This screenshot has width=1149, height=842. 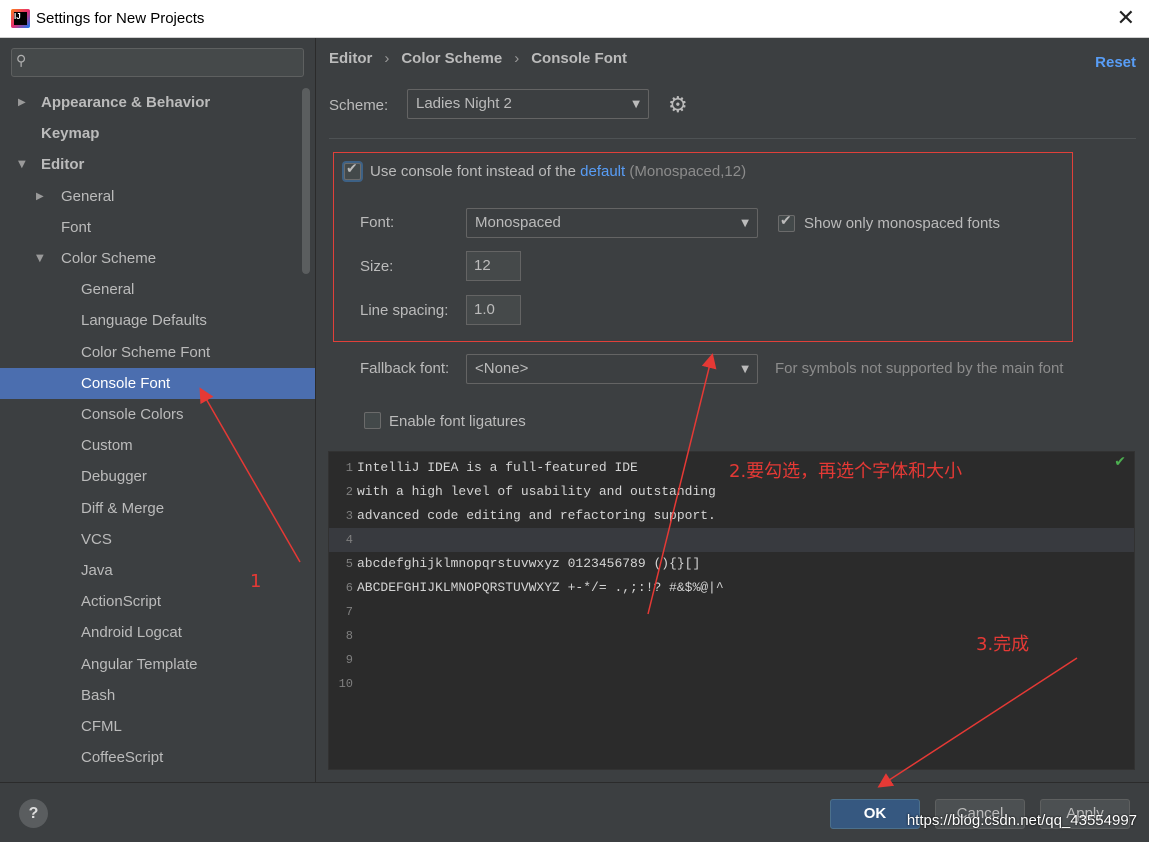 What do you see at coordinates (20, 18) in the screenshot?
I see `intellij-logo-icon` at bounding box center [20, 18].